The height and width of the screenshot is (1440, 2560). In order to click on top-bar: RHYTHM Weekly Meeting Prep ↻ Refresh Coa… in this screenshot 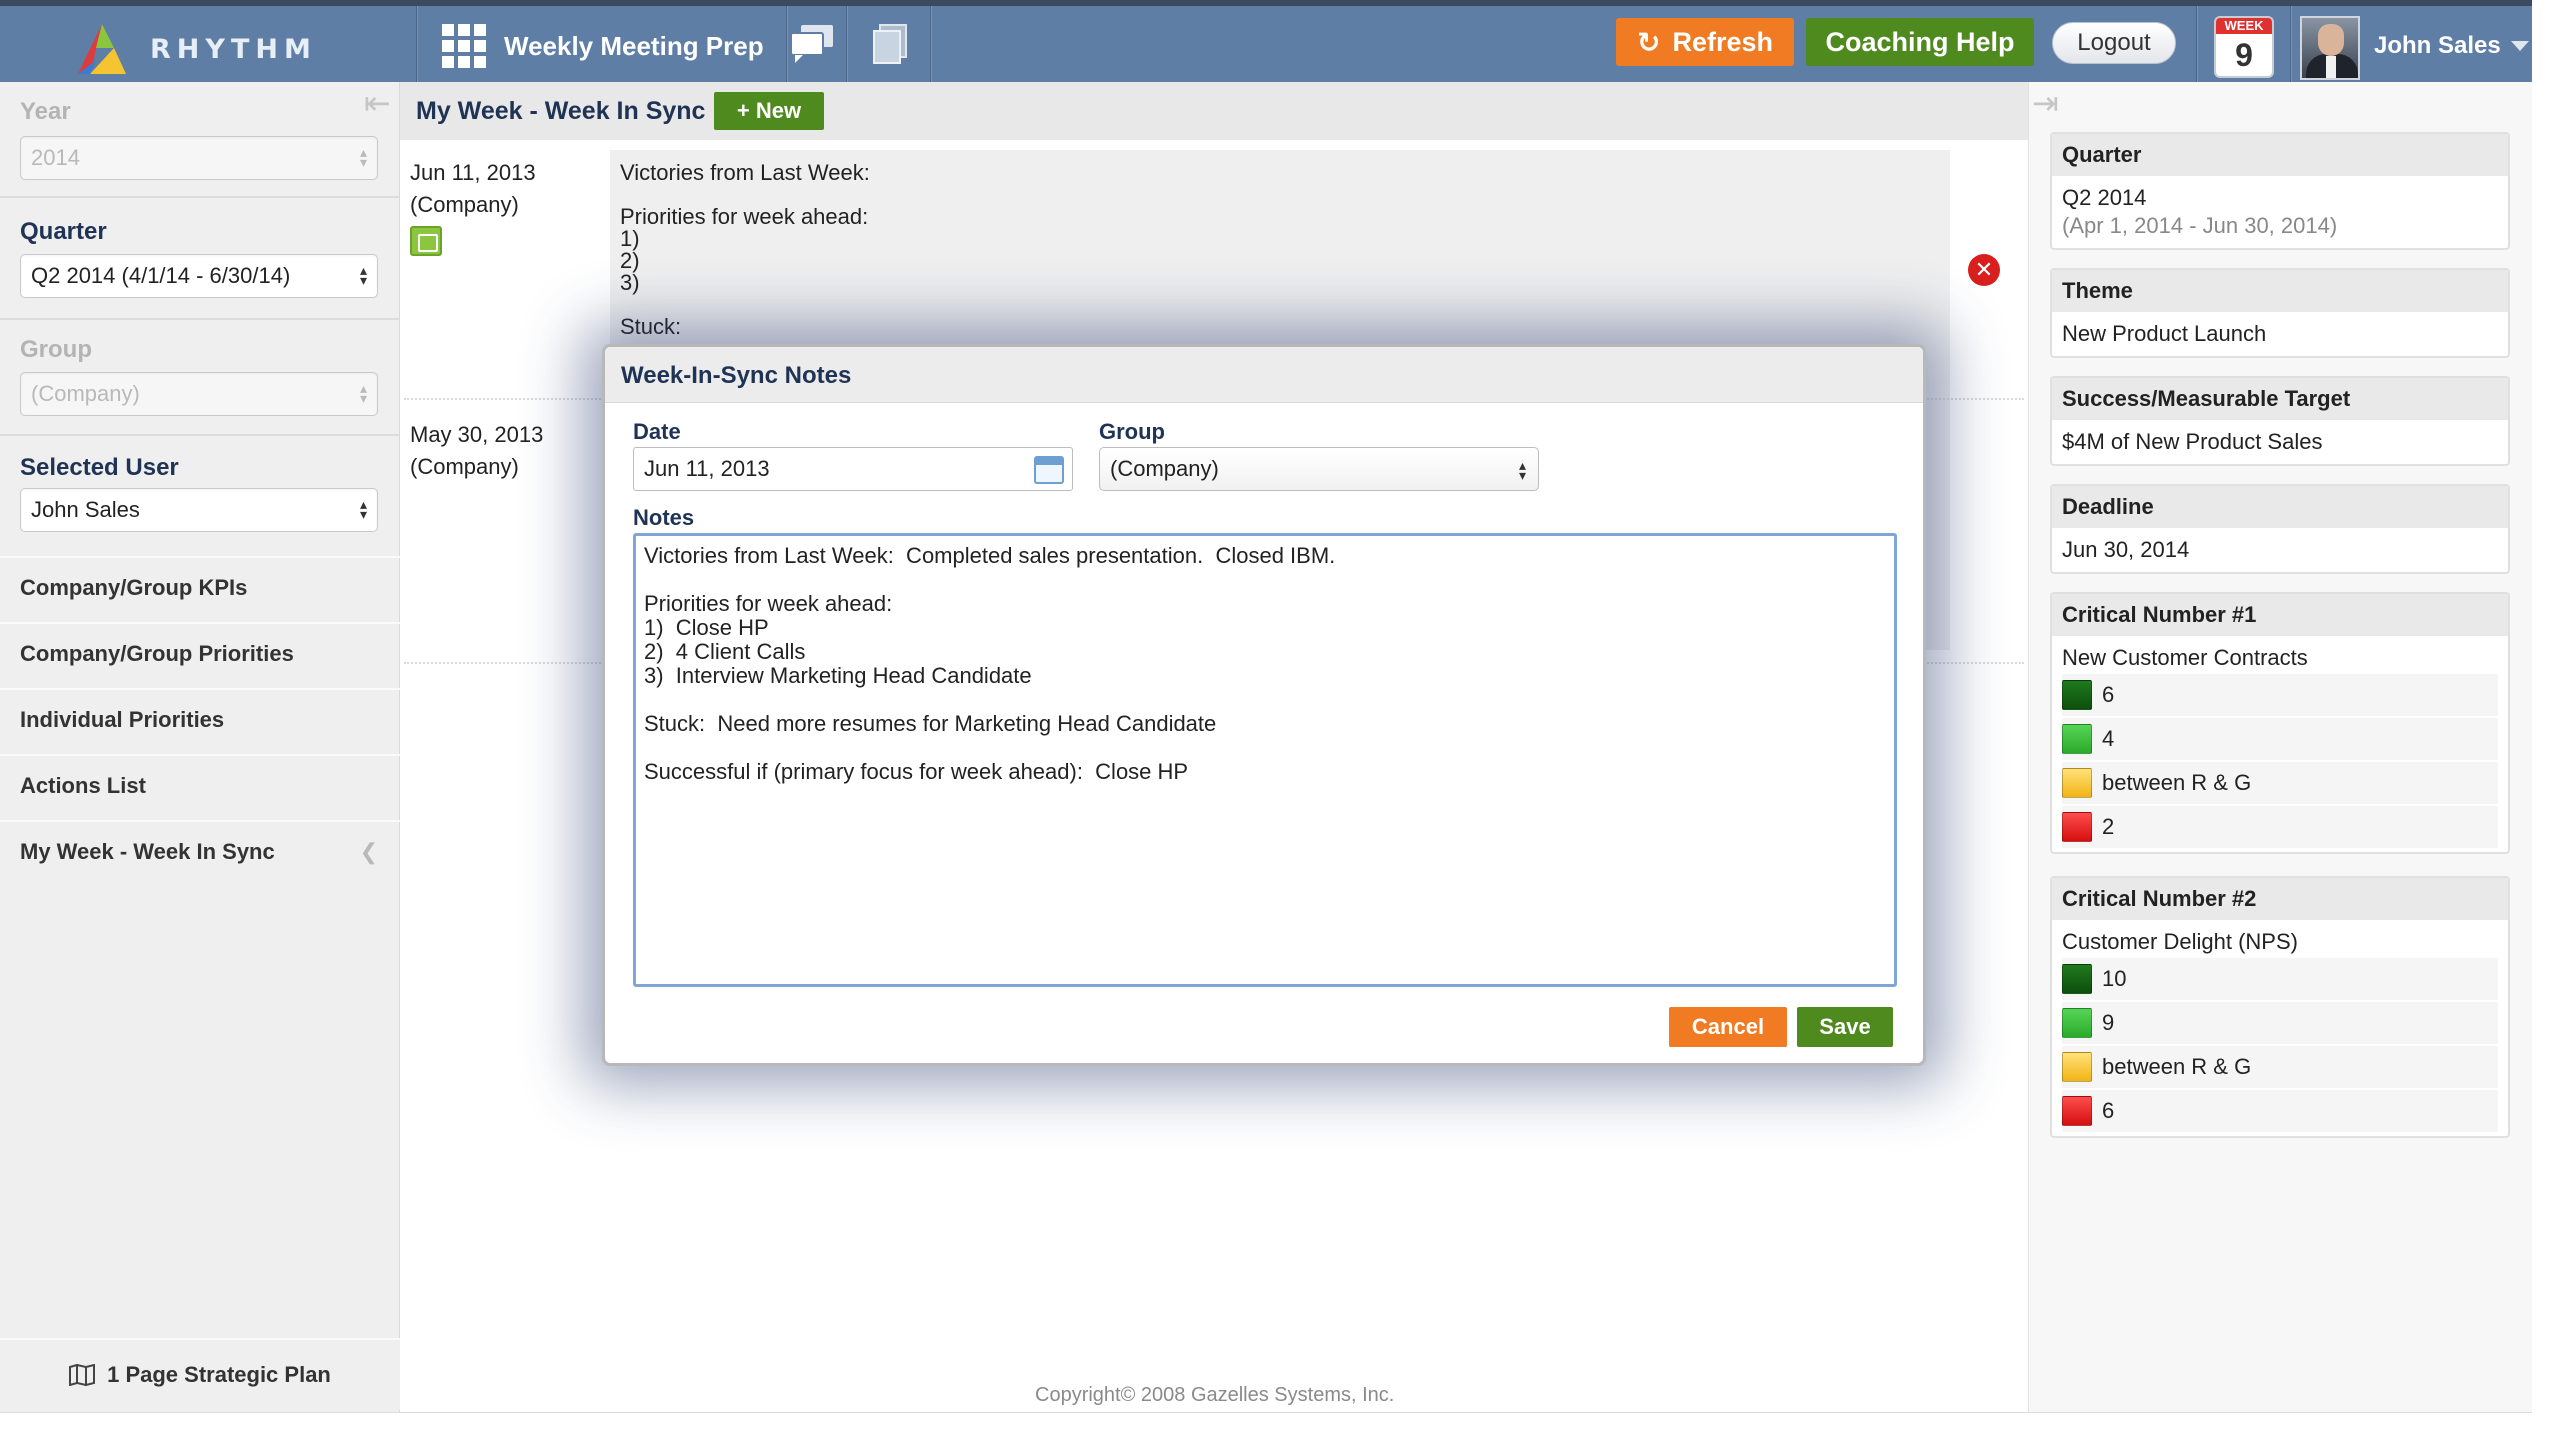, I will do `click(1266, 41)`.